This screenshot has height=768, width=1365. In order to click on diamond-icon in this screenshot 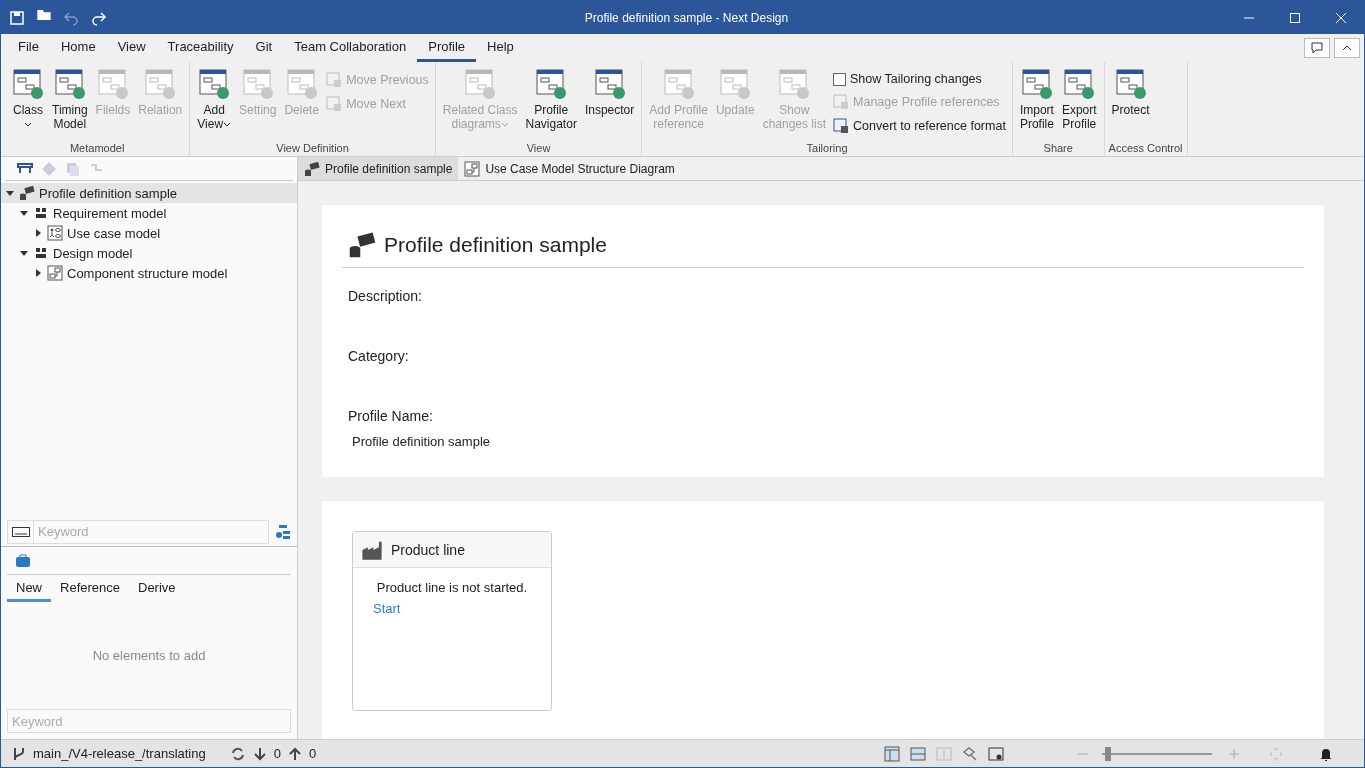, I will do `click(49, 168)`.